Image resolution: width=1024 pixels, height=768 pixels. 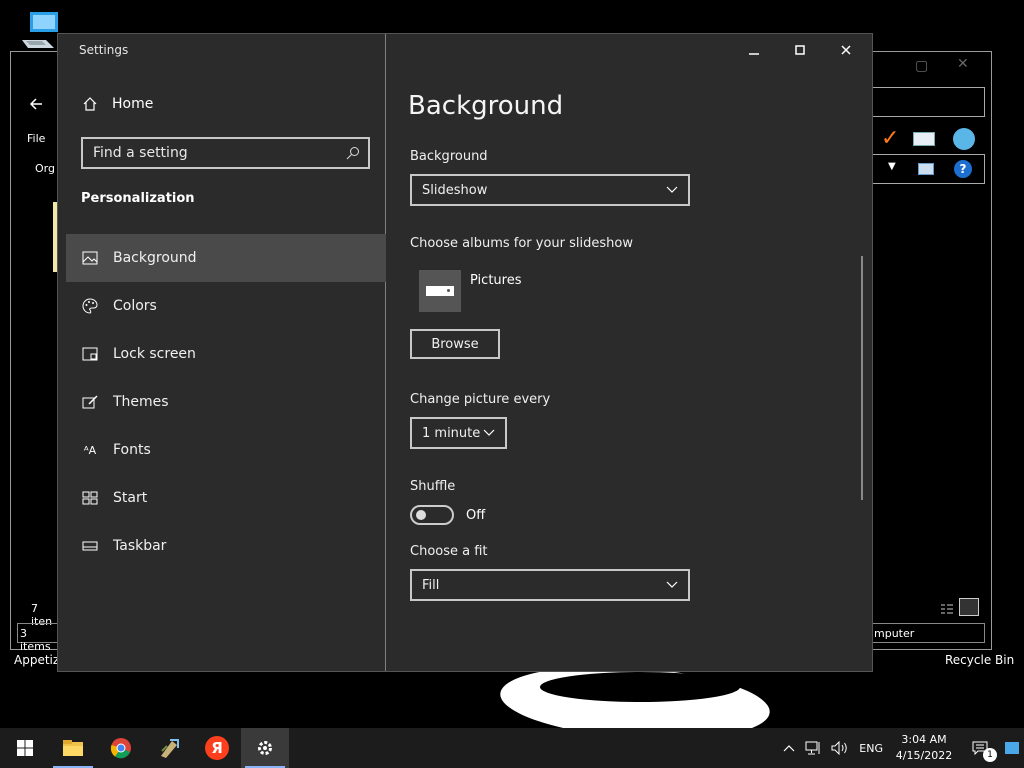 I want to click on background-dropdown: Slideshow, so click(x=550, y=190).